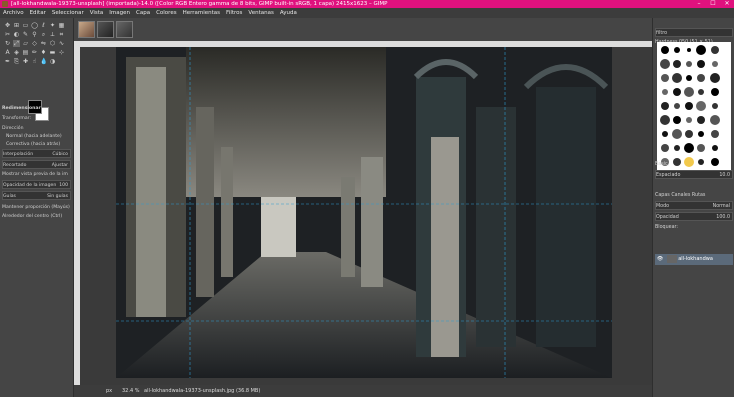 This screenshot has height=397, width=734. Describe the element at coordinates (288, 13) in the screenshot. I see `menu-ayuda: Ayuda` at that location.